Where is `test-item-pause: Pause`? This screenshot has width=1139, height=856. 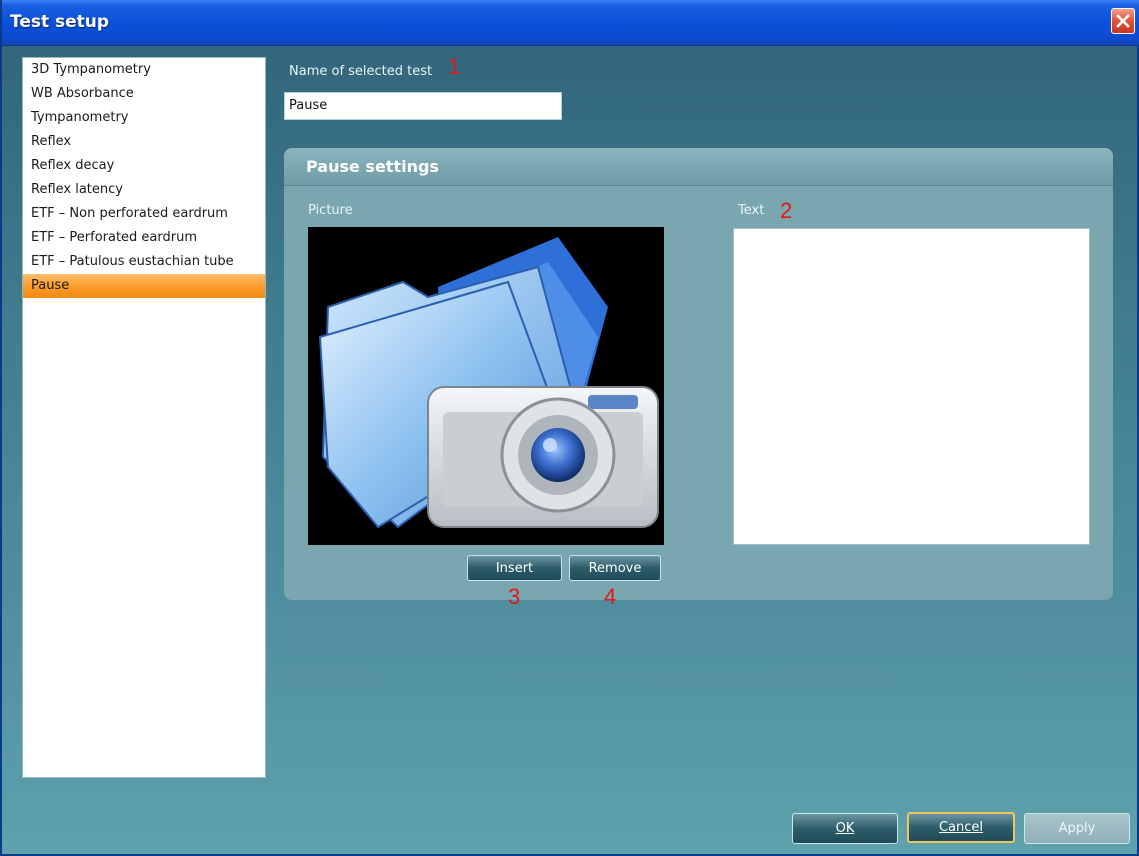
test-item-pause: Pause is located at coordinates (144, 286).